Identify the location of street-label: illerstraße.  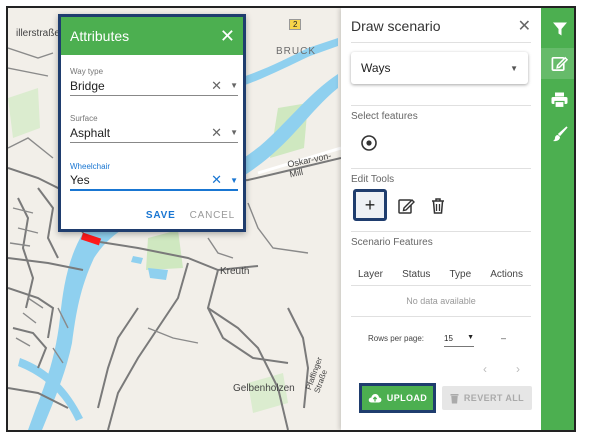
(38, 33).